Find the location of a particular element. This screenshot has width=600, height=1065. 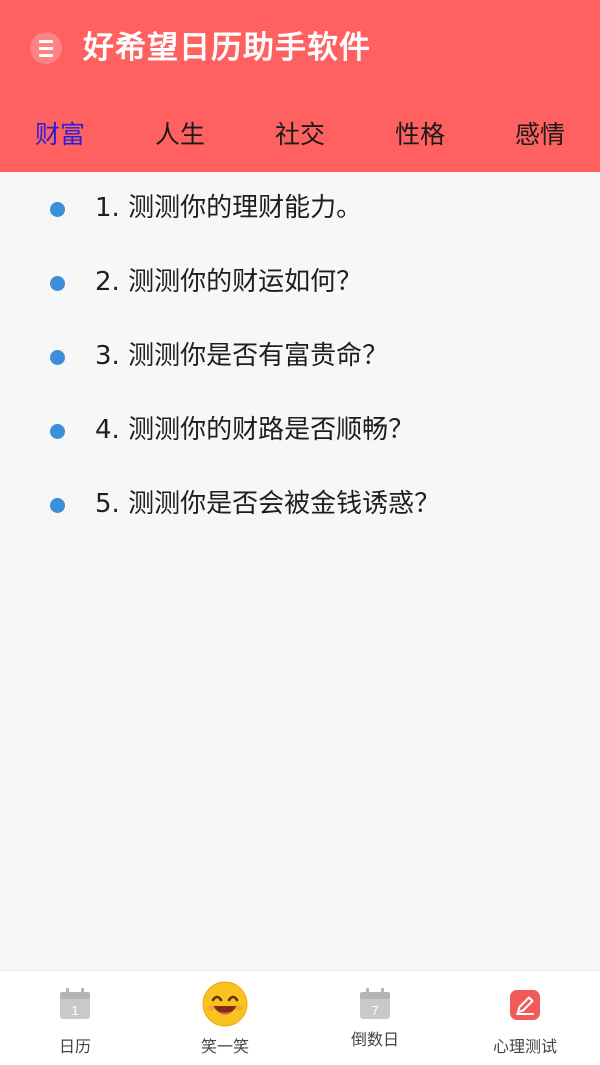

list-item: 3. 测测你是否有富贵命？ is located at coordinates (300, 361).